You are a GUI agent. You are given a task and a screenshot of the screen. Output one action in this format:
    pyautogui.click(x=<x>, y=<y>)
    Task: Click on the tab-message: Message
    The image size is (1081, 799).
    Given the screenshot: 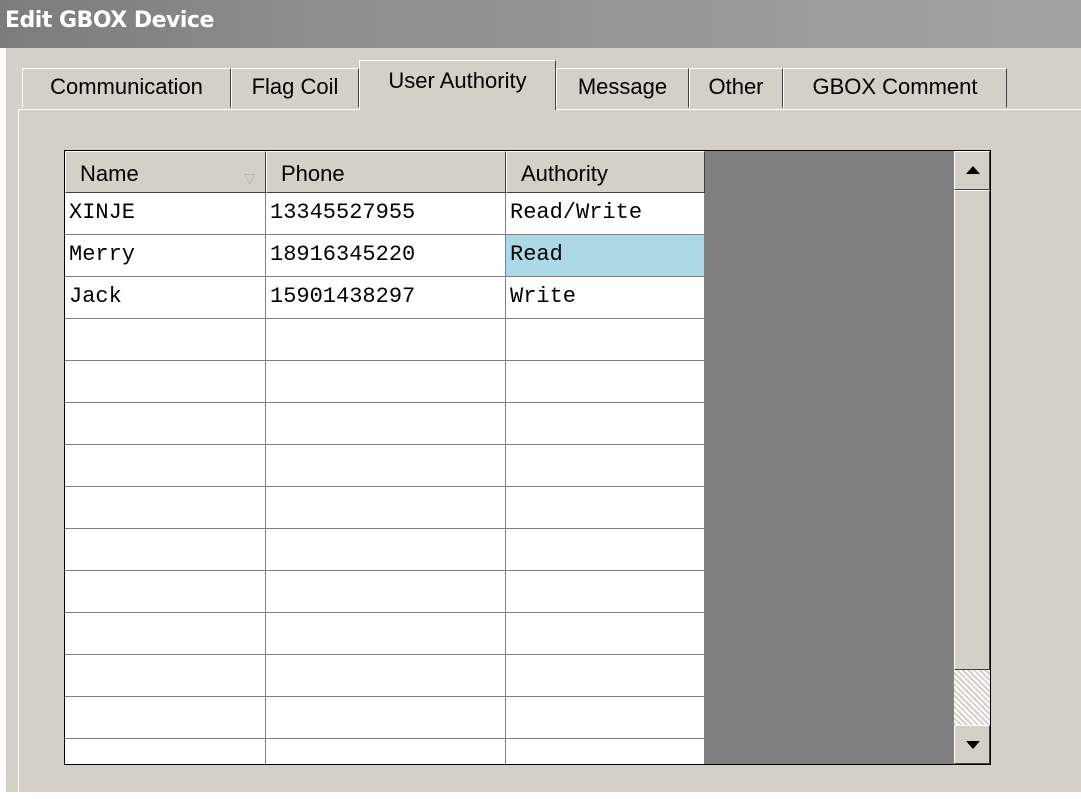 What is the action you would take?
    pyautogui.click(x=622, y=88)
    